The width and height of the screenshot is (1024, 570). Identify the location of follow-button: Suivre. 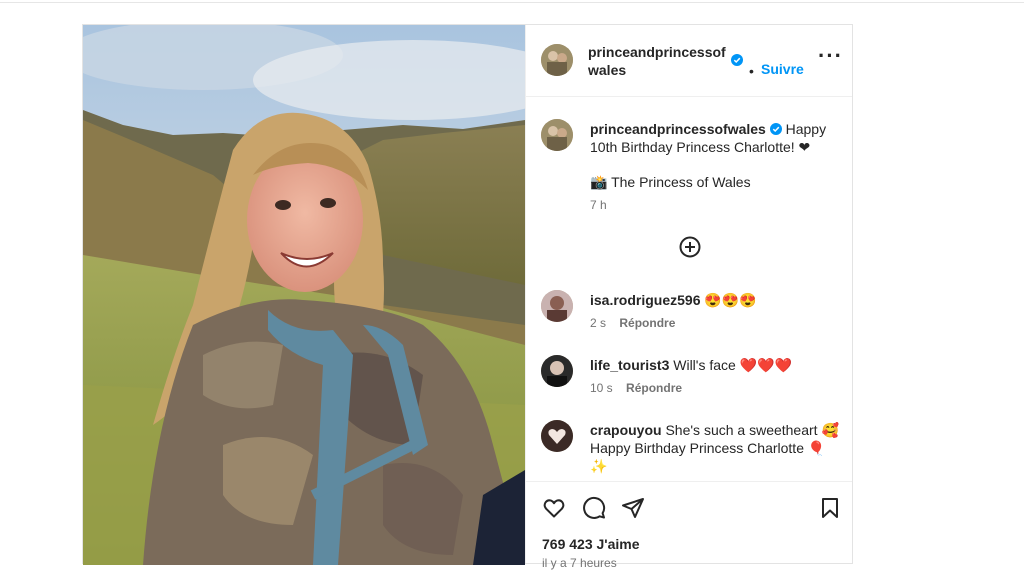
(782, 69).